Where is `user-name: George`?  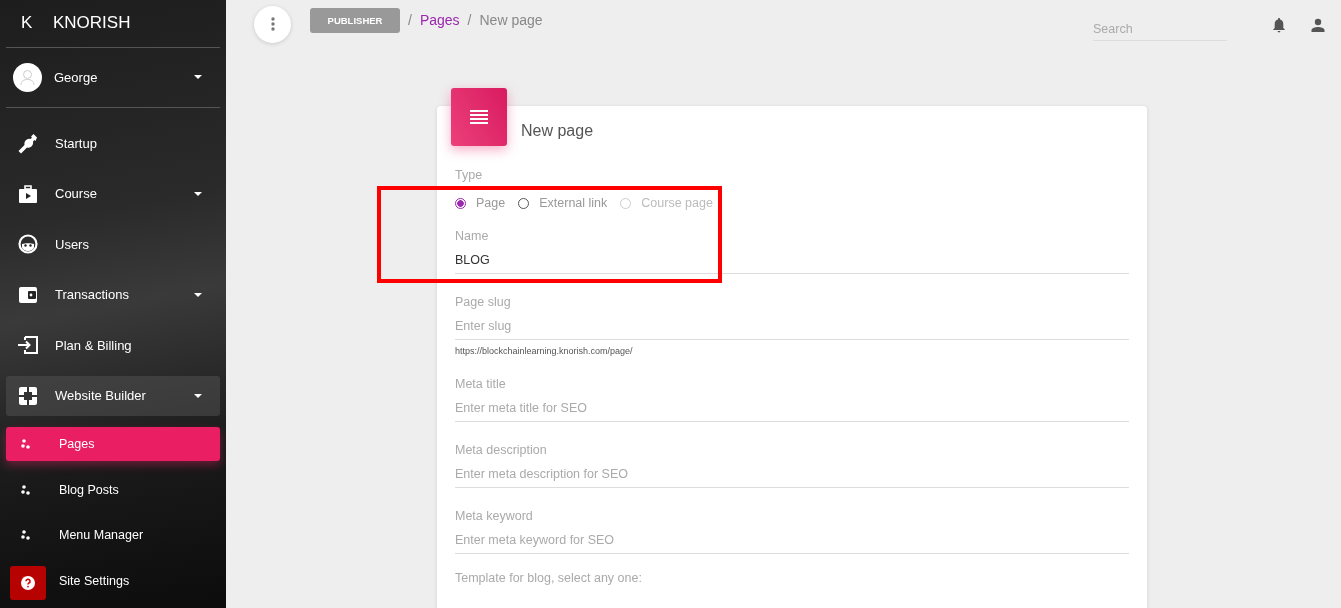 user-name: George is located at coordinates (124, 77).